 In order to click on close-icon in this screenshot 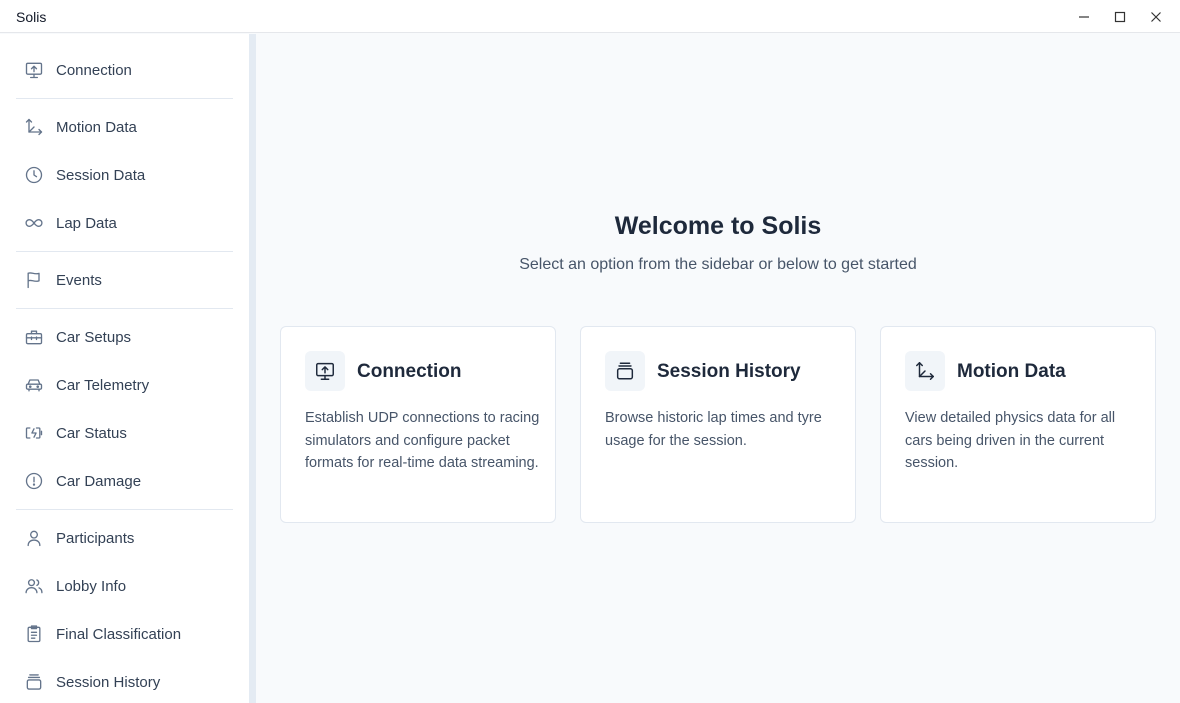, I will do `click(1156, 17)`.